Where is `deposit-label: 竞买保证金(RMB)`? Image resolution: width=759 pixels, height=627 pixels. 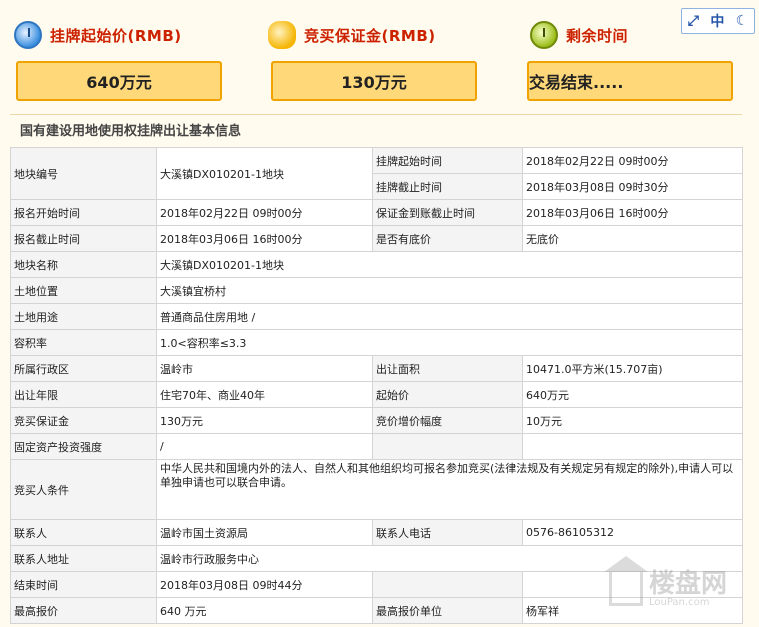
deposit-label: 竞买保证金(RMB) is located at coordinates (370, 35).